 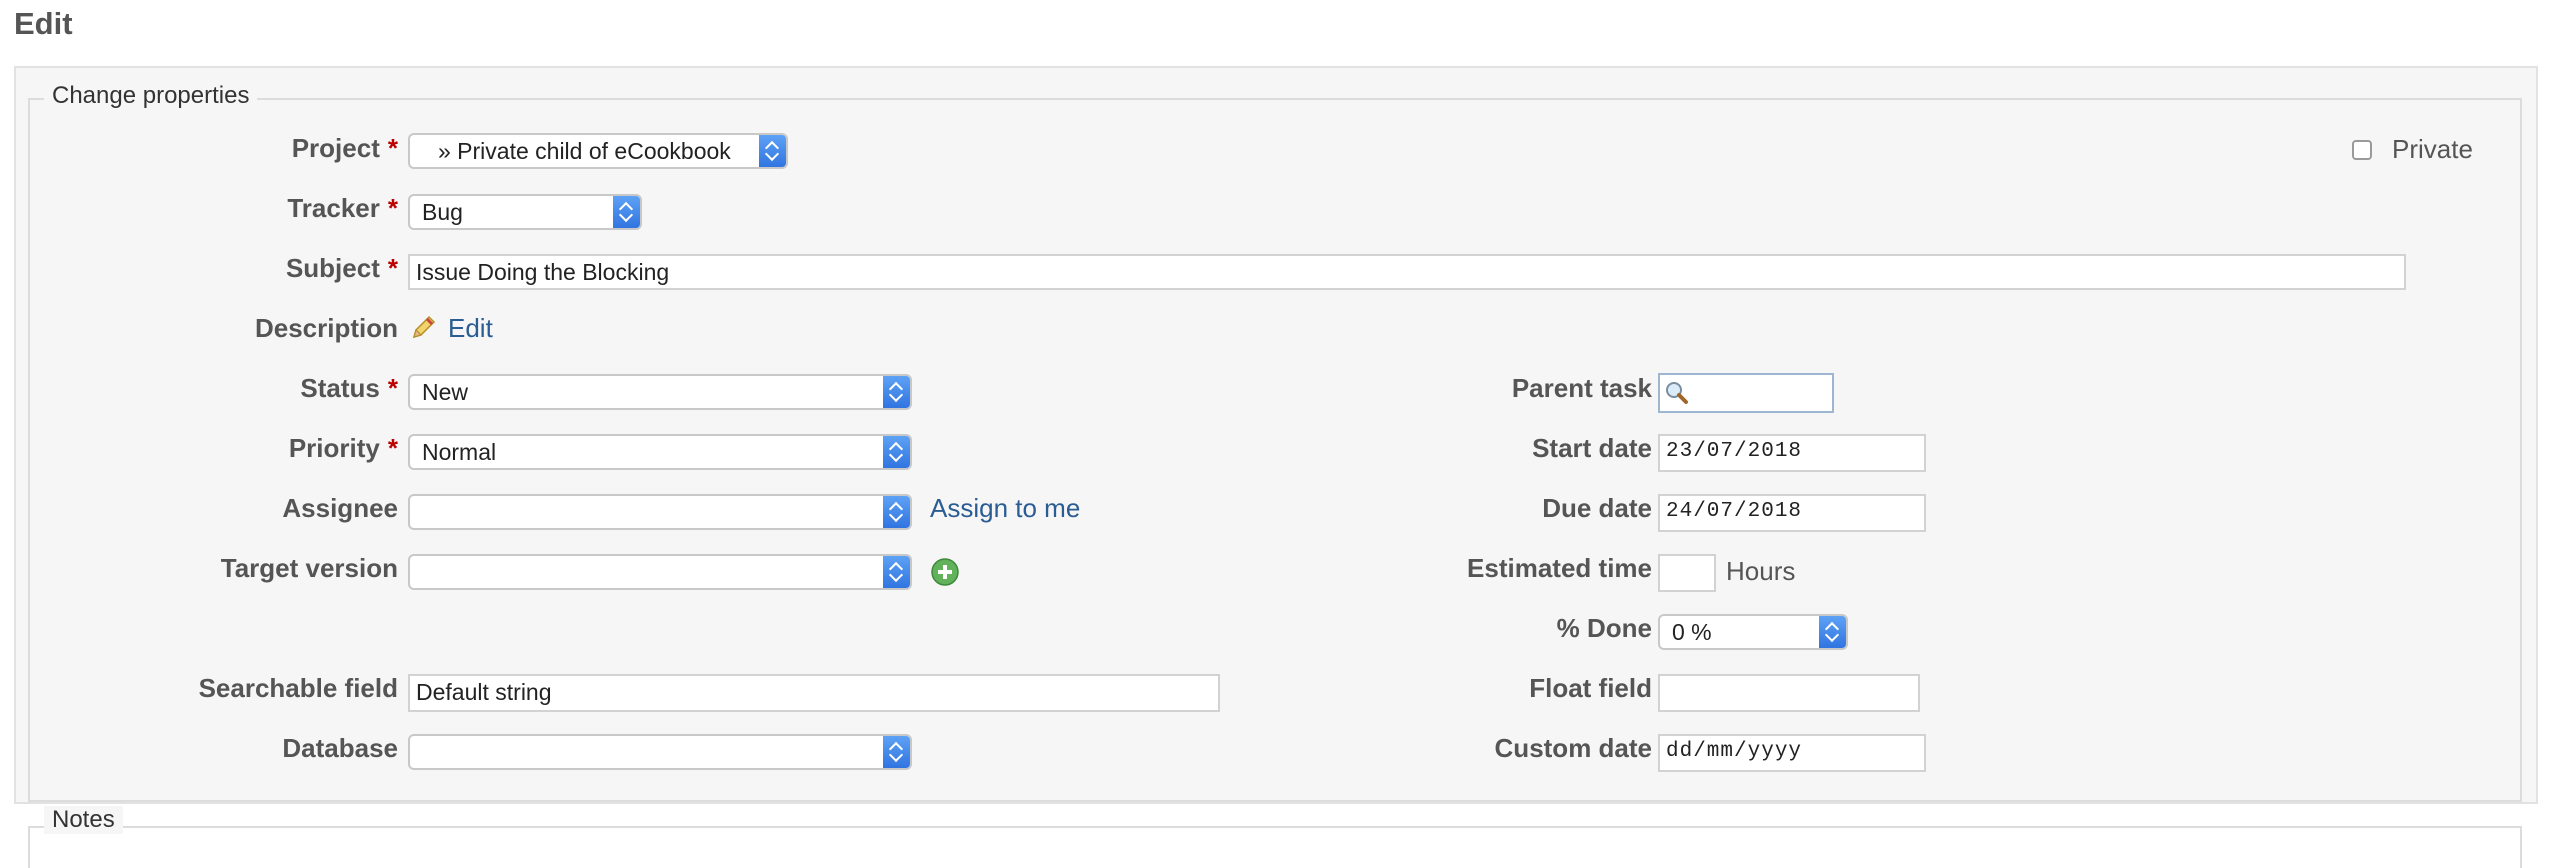 I want to click on priority-label: Priority *, so click(x=343, y=448).